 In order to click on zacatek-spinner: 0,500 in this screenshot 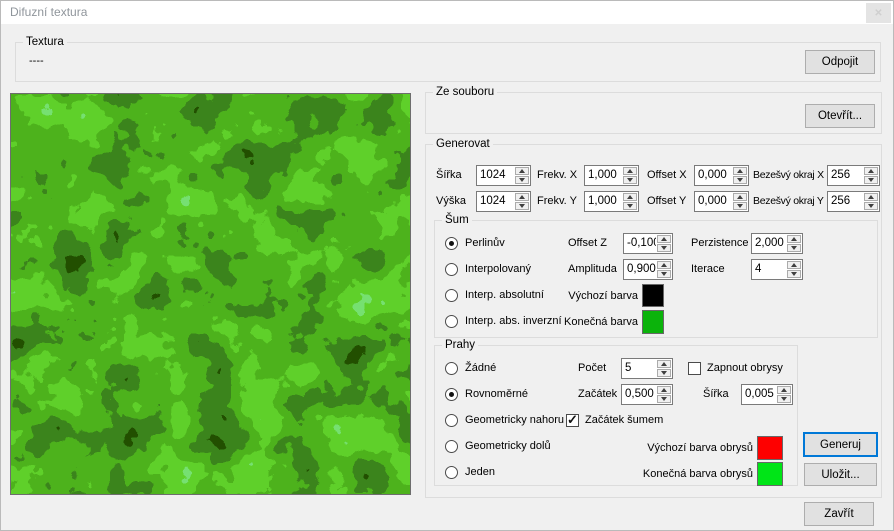, I will do `click(647, 394)`.